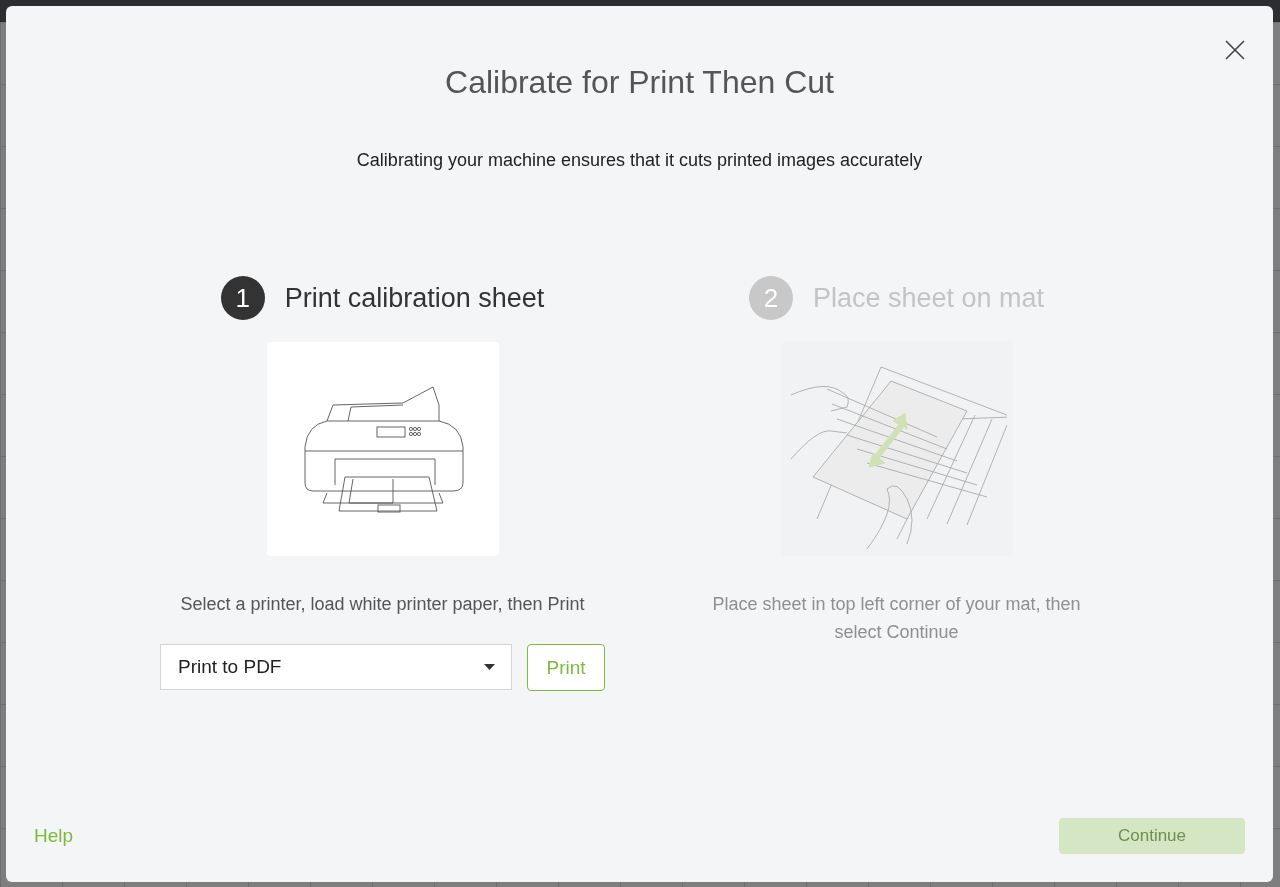  I want to click on dialog-subtitle: Calibrating your machine ensures that it cuts printed images accurately, so click(639, 160).